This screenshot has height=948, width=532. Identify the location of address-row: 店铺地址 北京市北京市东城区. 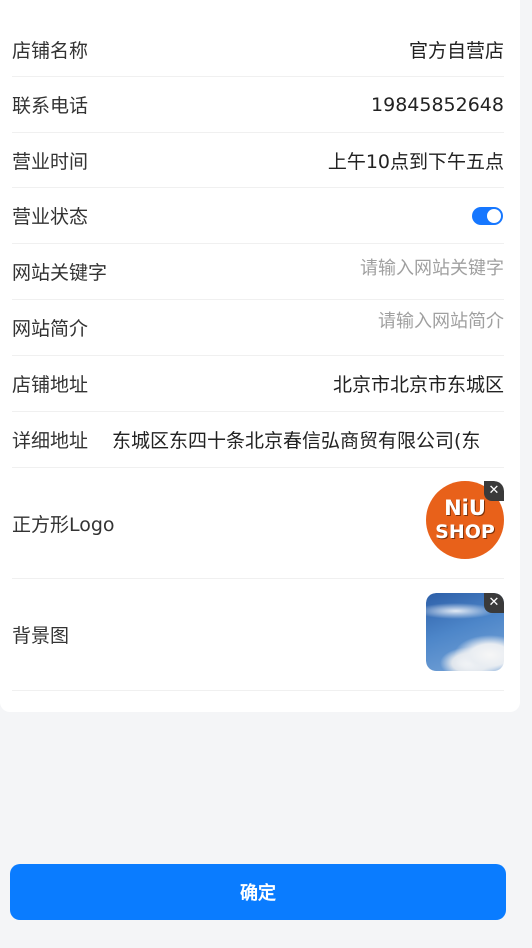
(258, 384).